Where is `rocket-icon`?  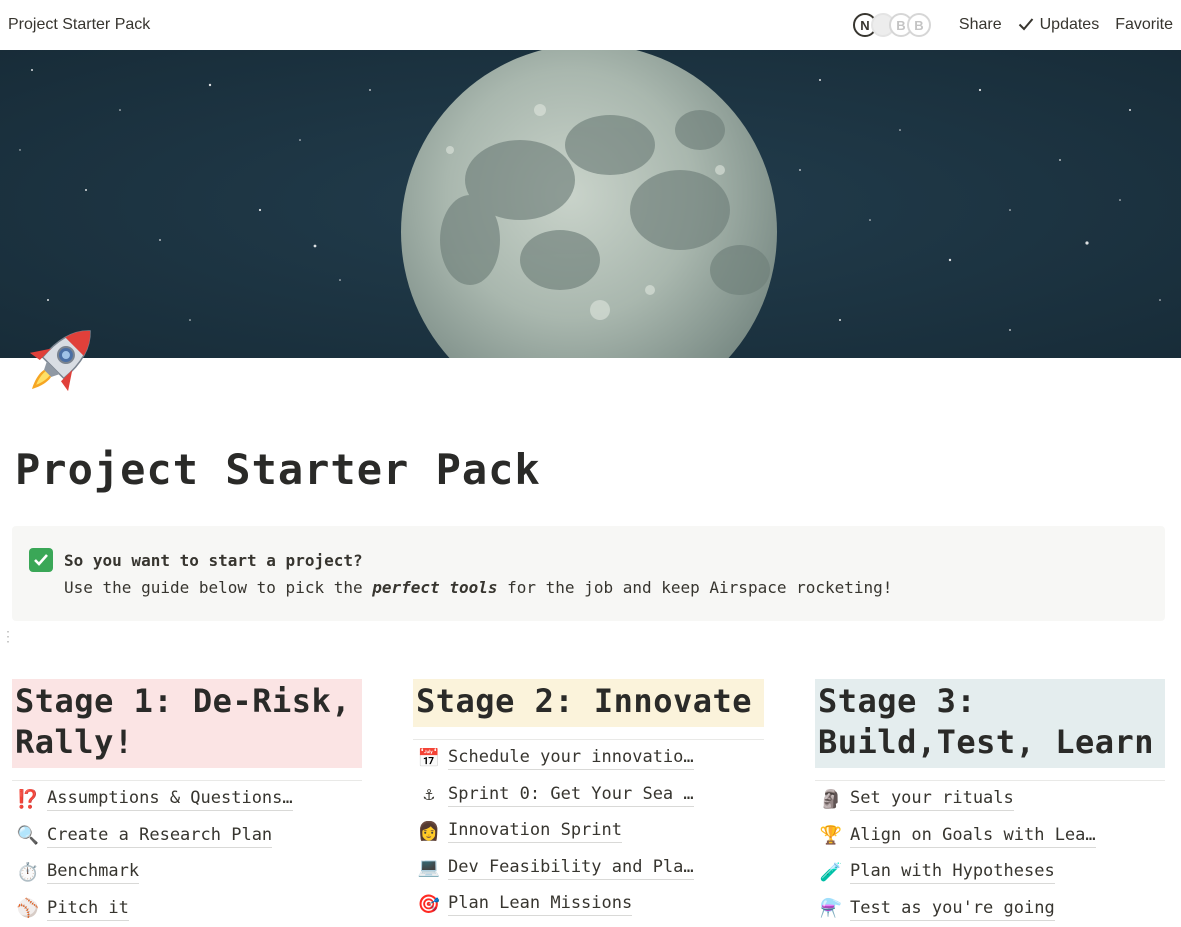
rocket-icon is located at coordinates (61, 360).